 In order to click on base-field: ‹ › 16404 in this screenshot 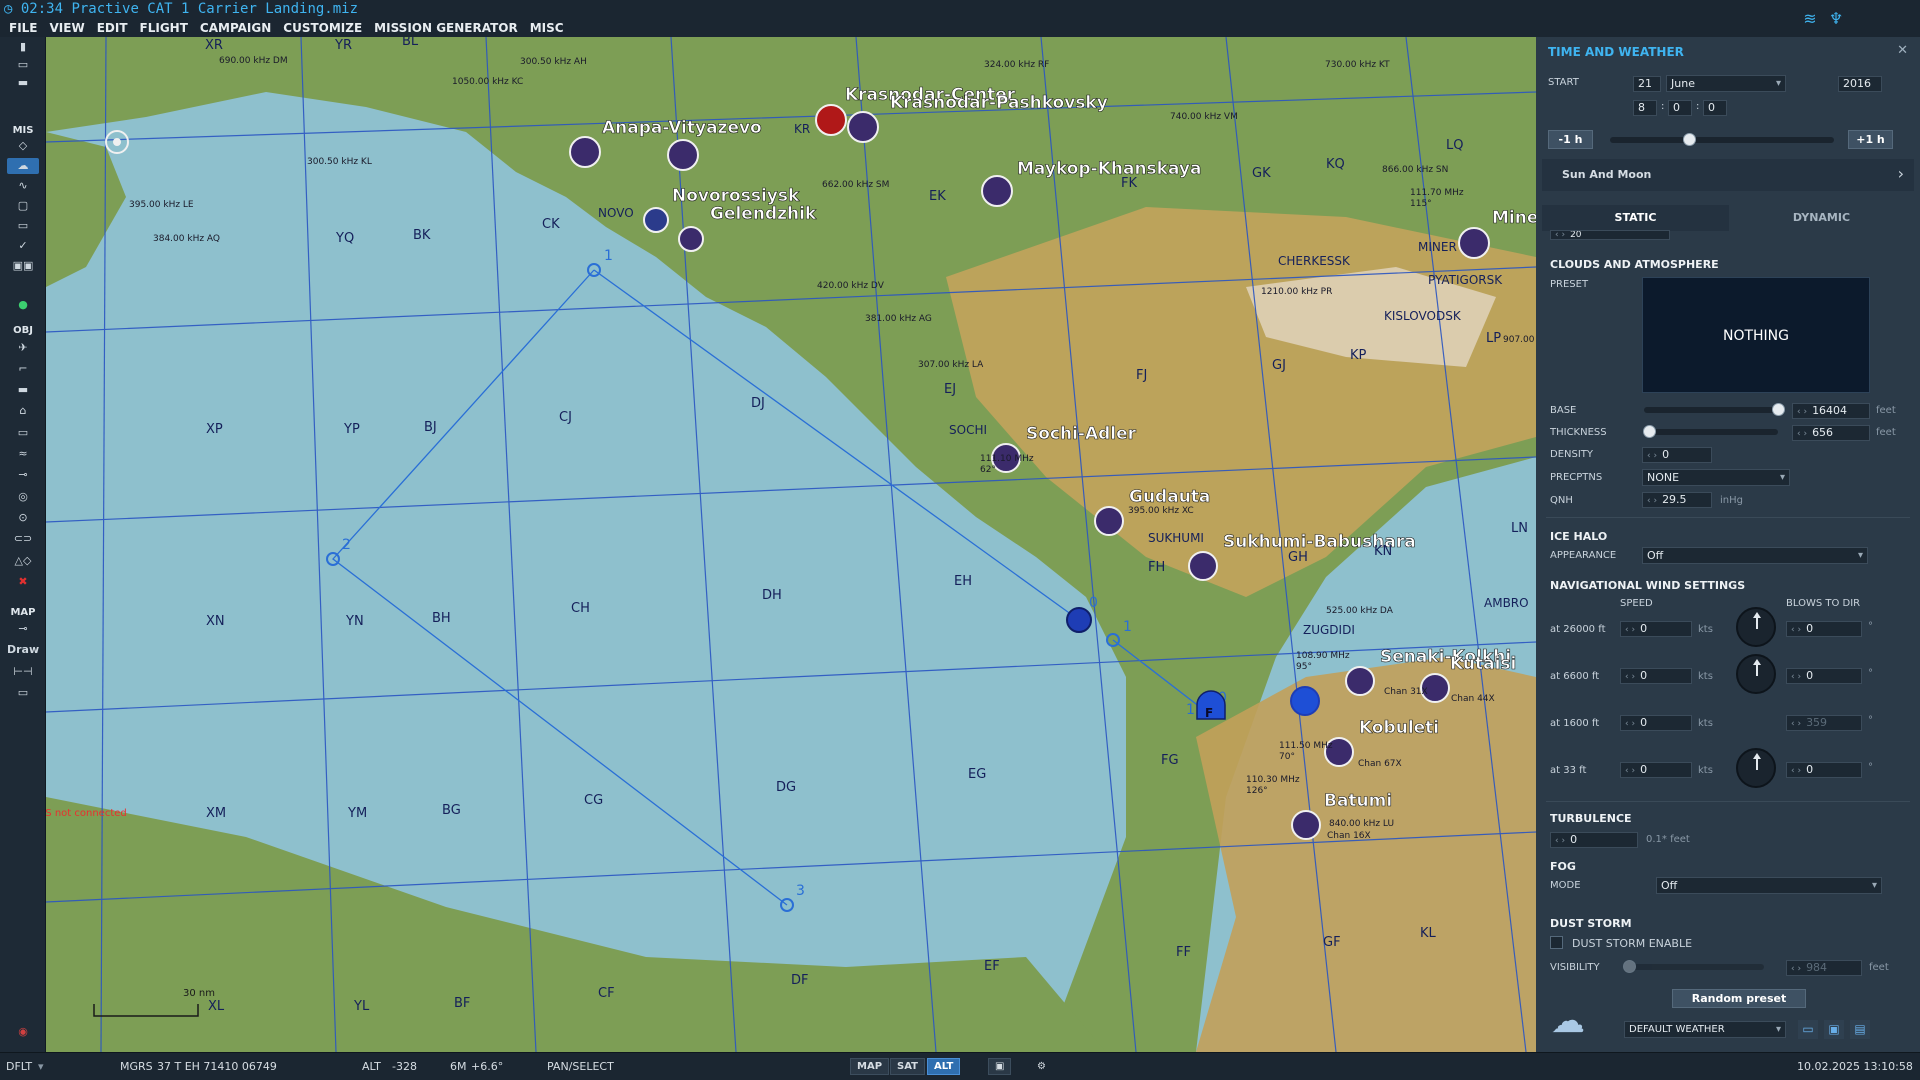, I will do `click(1831, 411)`.